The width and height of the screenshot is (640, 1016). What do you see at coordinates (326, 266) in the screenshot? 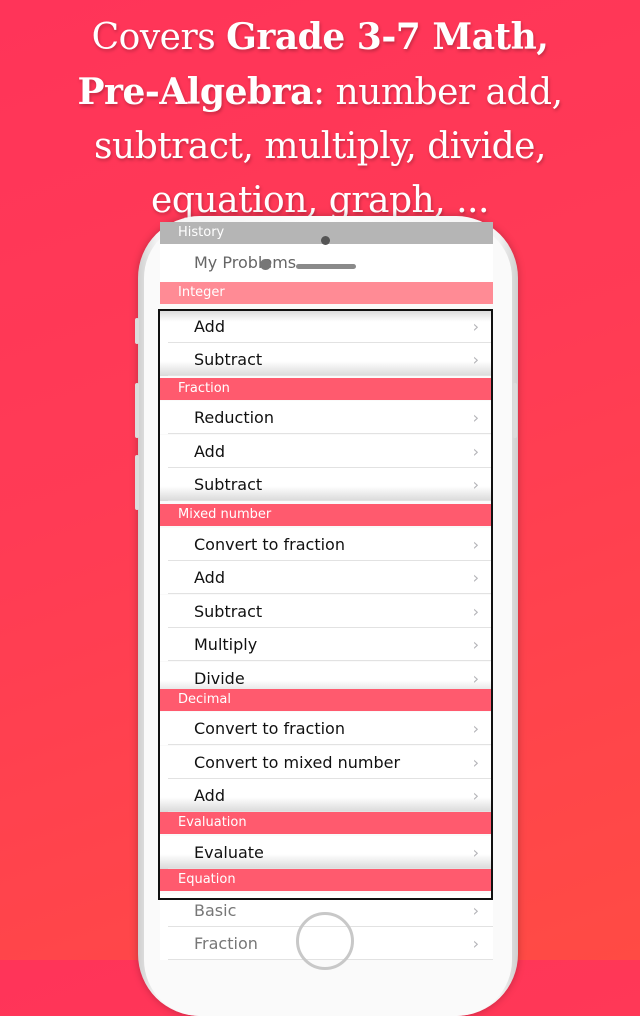
I see `earpiece-speaker` at bounding box center [326, 266].